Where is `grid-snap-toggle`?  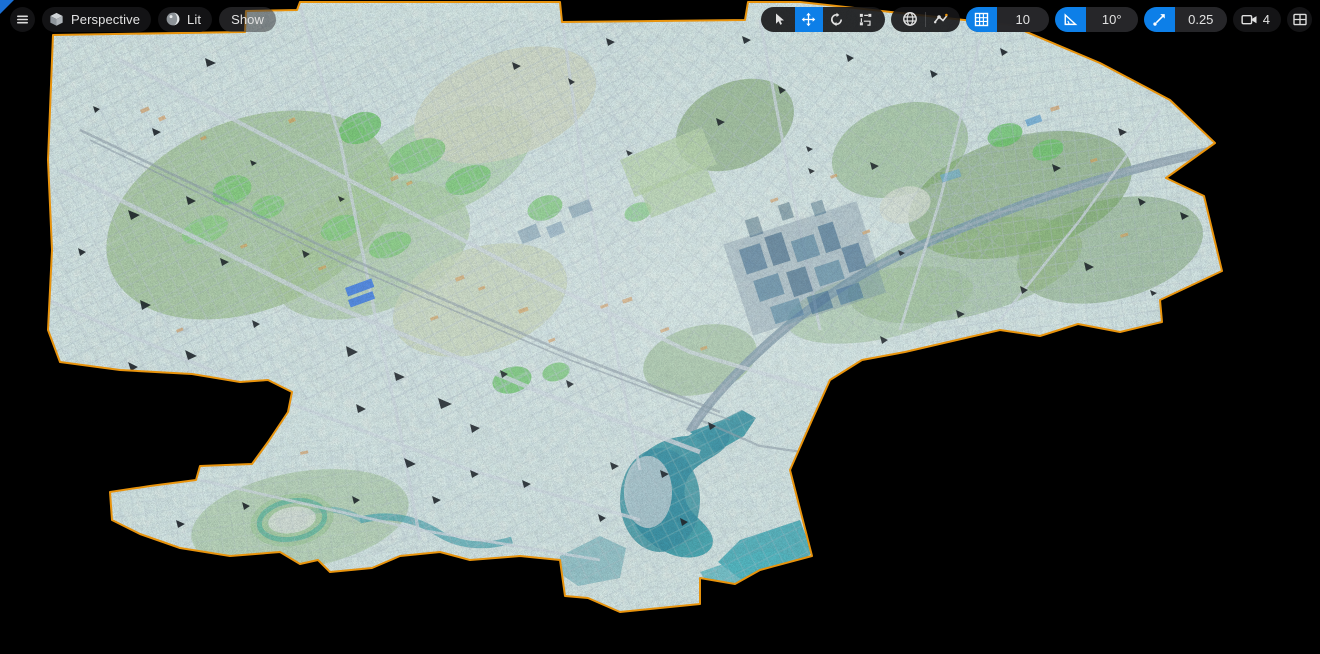
grid-snap-toggle is located at coordinates (981, 19).